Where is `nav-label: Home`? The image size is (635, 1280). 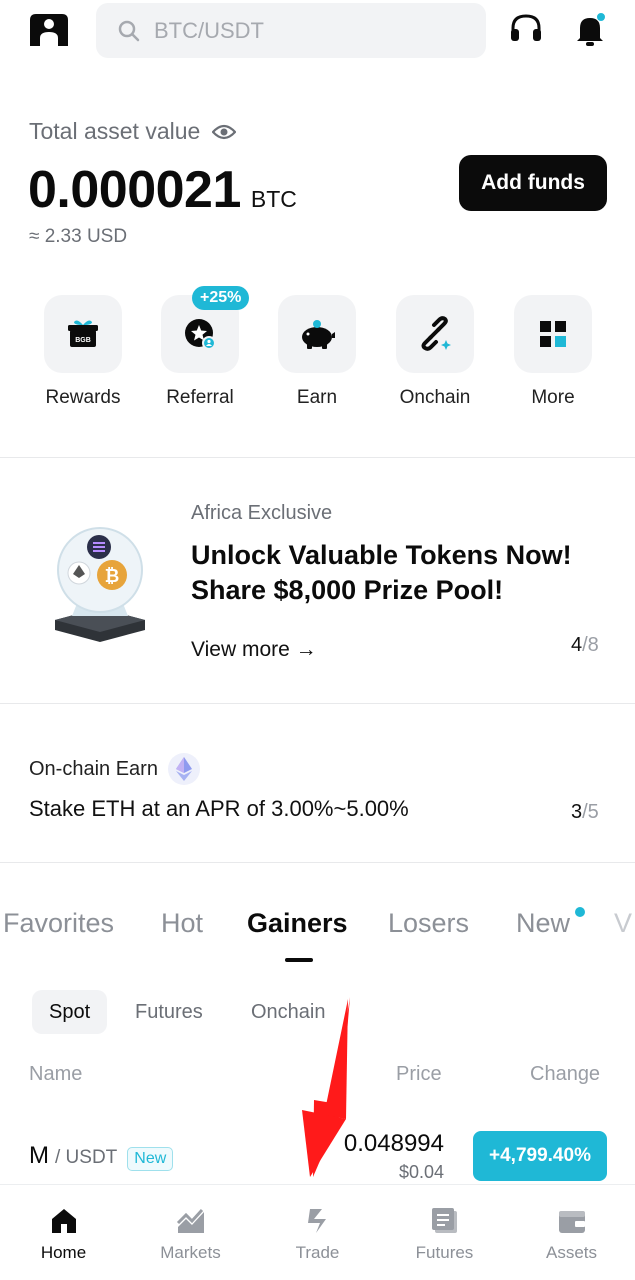
nav-label: Home is located at coordinates (63, 1252).